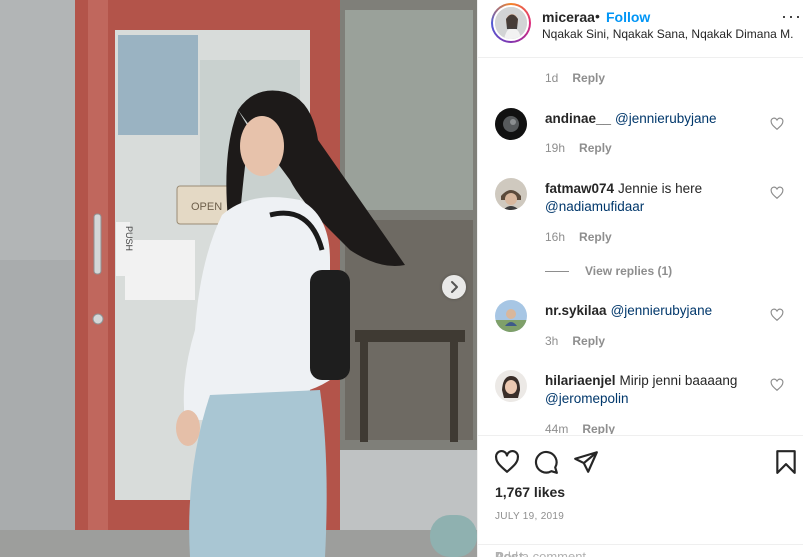  What do you see at coordinates (578, 148) in the screenshot?
I see `comment-meta: 19h Reply` at bounding box center [578, 148].